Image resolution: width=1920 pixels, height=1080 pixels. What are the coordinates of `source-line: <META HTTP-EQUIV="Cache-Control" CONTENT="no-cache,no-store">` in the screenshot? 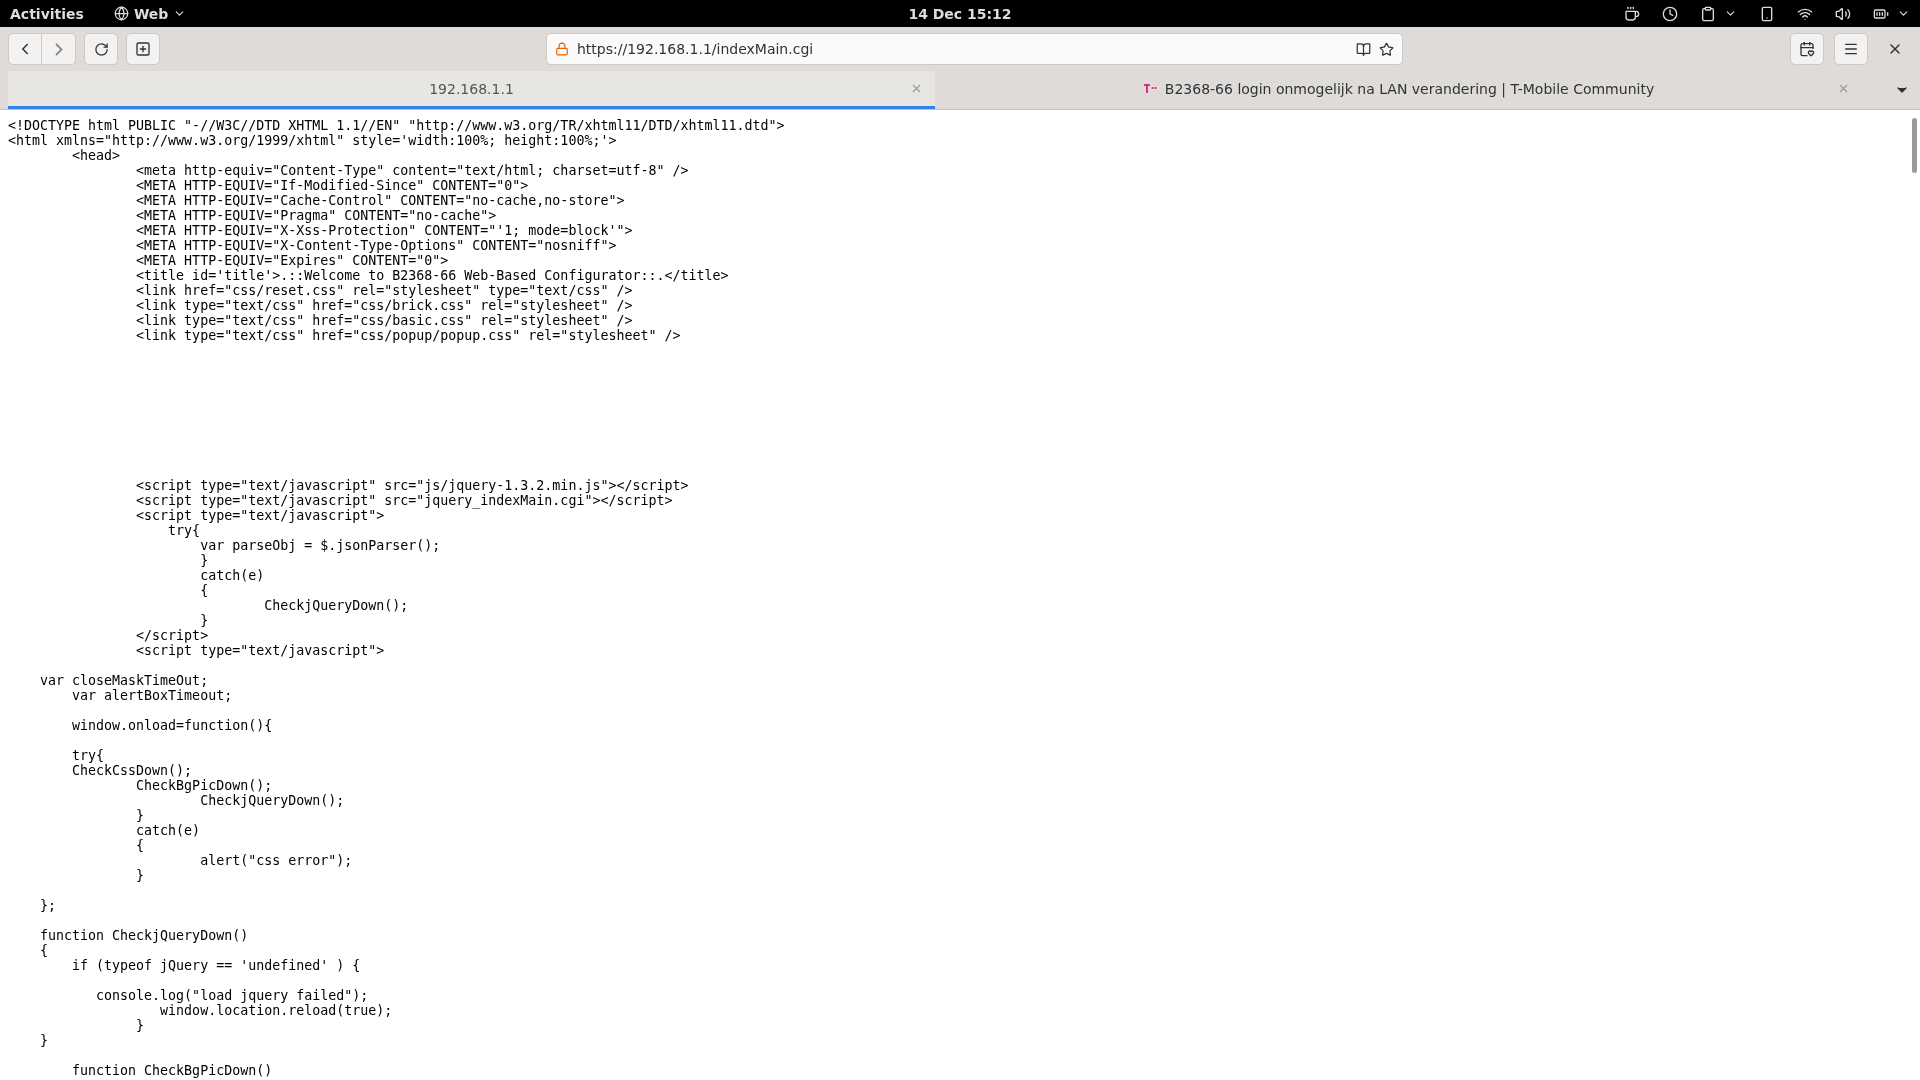 It's located at (380, 200).